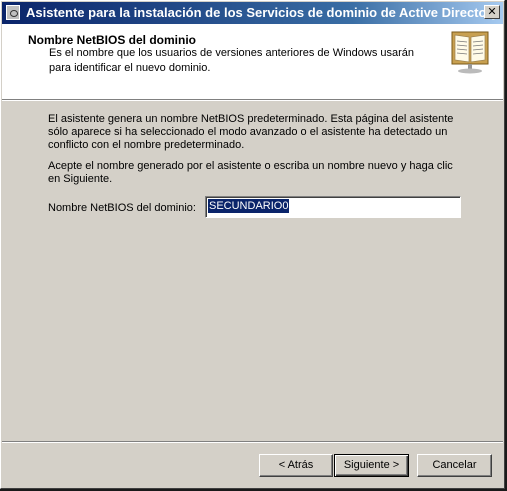  Describe the element at coordinates (249, 206) in the screenshot. I see `netbios-name-value: SECUNDARIO0` at that location.